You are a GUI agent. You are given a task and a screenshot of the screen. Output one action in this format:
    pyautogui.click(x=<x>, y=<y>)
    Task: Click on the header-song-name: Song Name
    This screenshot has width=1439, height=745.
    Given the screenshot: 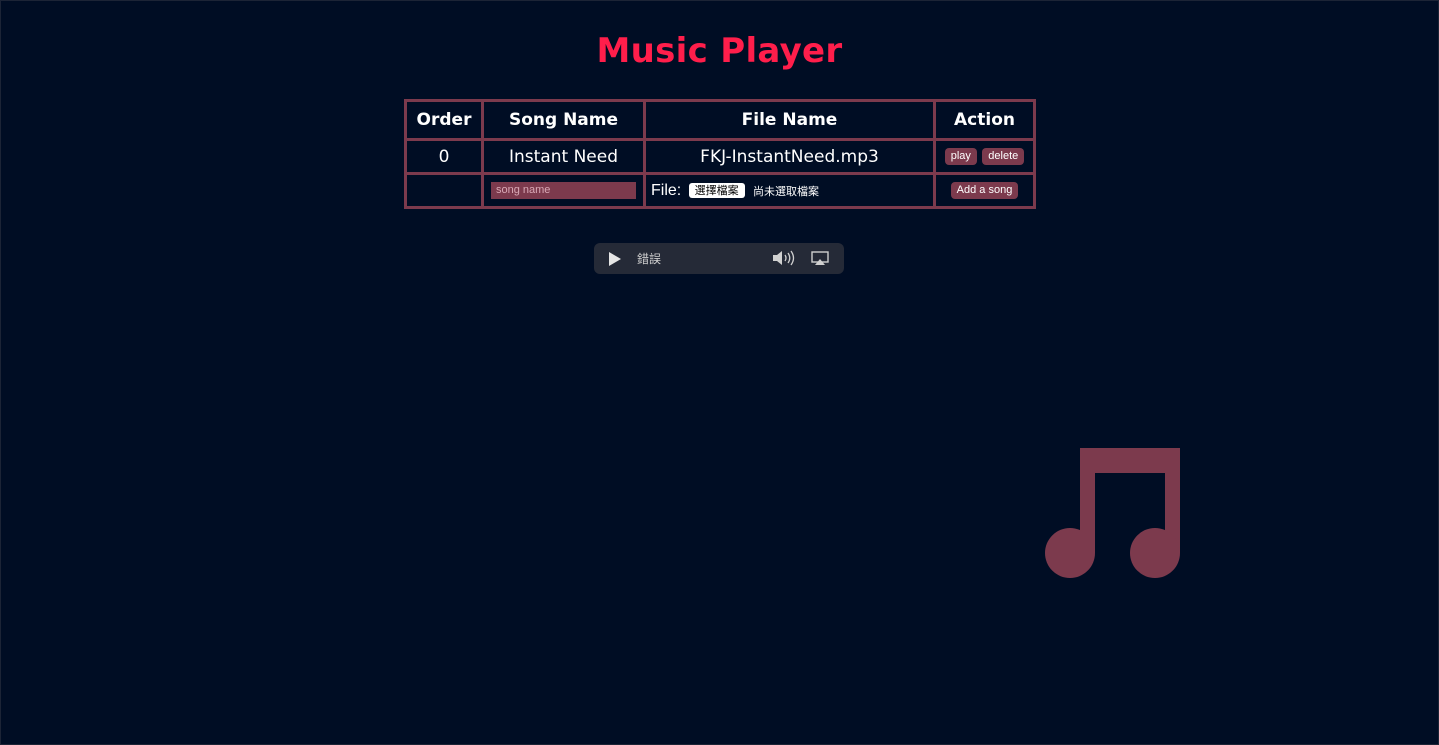 What is the action you would take?
    pyautogui.click(x=563, y=120)
    